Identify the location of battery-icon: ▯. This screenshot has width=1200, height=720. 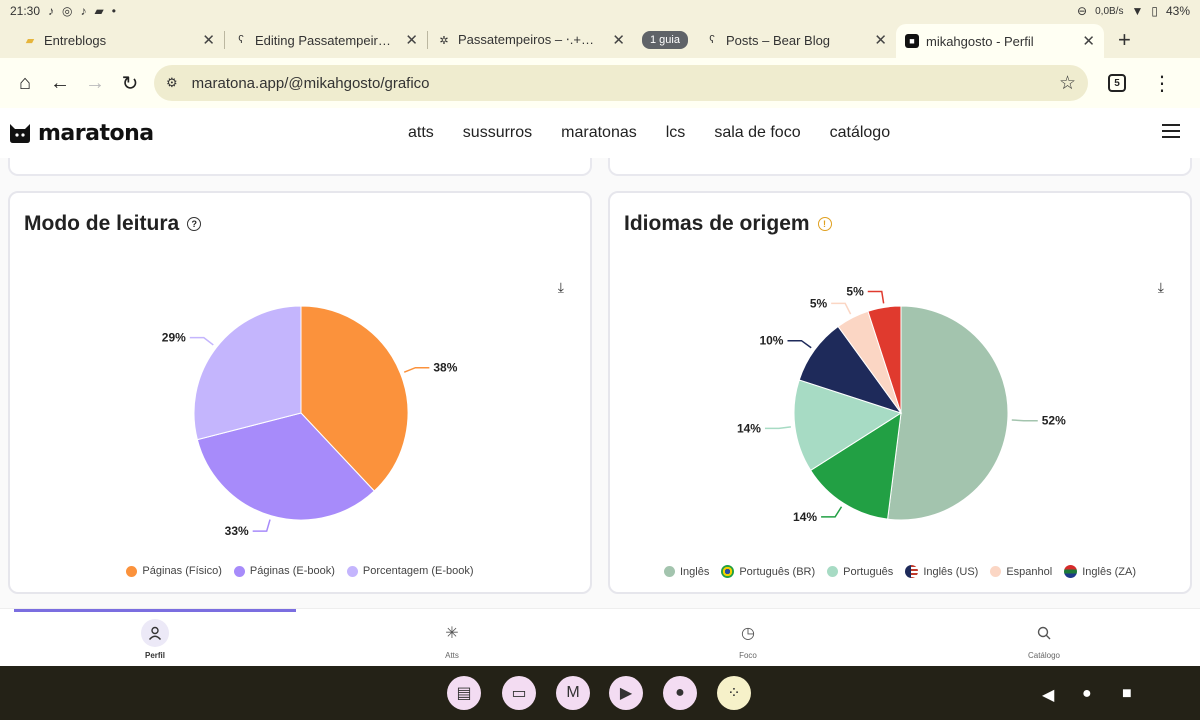
(1154, 11).